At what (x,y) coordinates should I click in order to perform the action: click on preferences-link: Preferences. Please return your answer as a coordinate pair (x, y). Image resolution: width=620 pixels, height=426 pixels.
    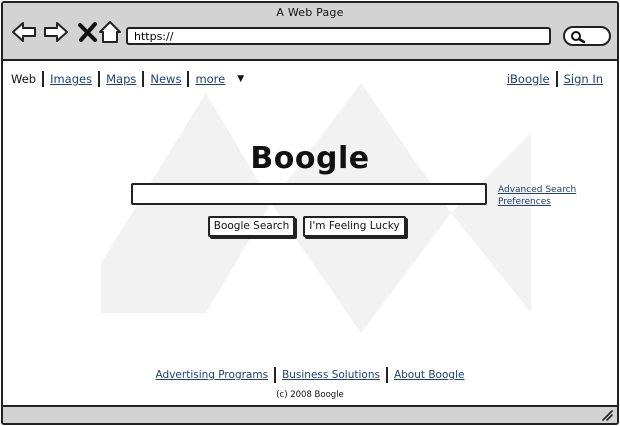
    Looking at the image, I should click on (537, 202).